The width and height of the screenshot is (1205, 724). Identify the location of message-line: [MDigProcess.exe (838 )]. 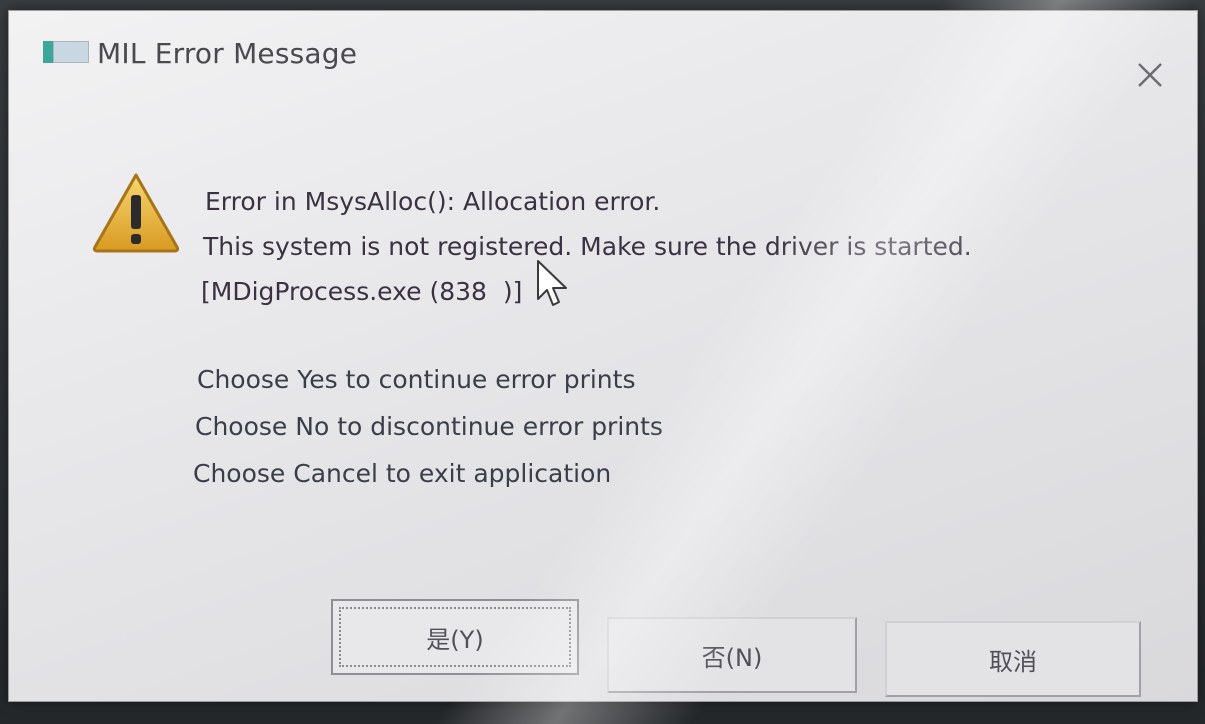
(362, 291).